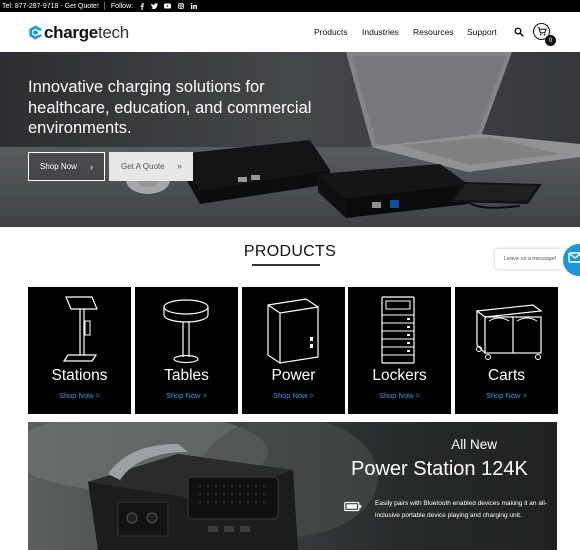  I want to click on hero-shop-now-button: Shop Now ›, so click(66, 166).